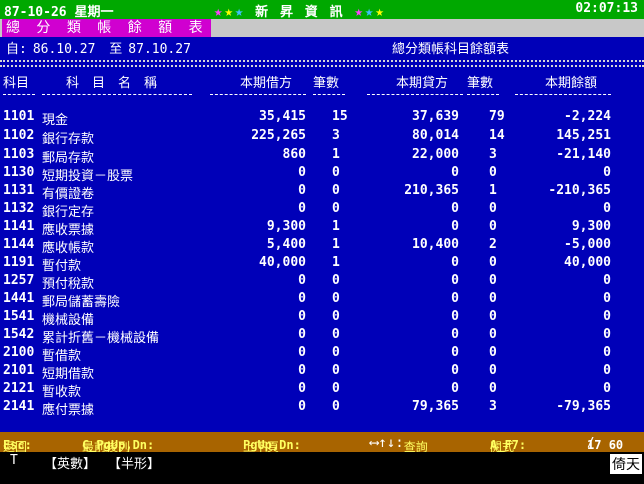  What do you see at coordinates (159, 49) in the screenshot?
I see `period-to: 87.10.27` at bounding box center [159, 49].